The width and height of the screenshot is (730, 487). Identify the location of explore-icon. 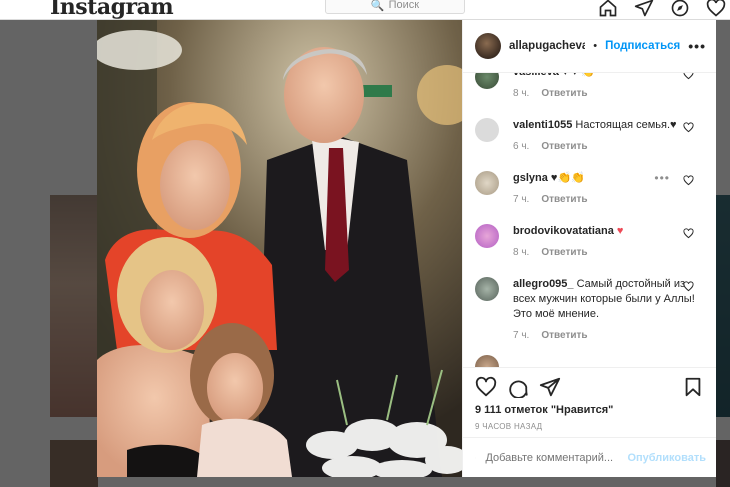
(680, 9).